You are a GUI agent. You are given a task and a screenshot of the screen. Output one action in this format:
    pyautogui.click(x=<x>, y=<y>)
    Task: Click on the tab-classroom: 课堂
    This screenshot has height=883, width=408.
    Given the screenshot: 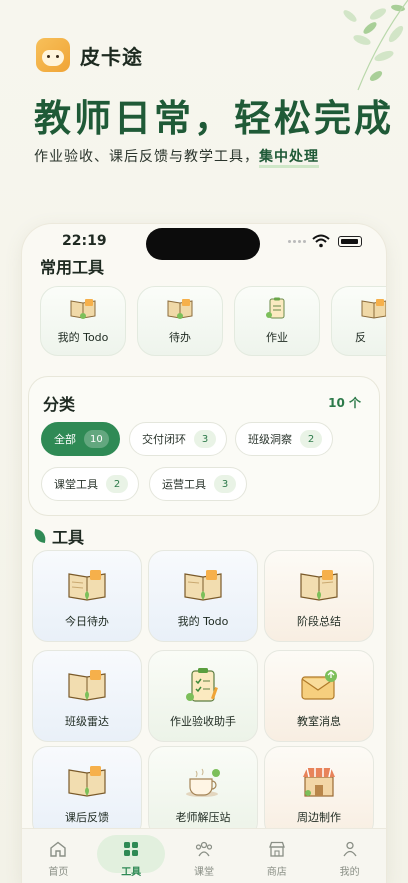 What is the action you would take?
    pyautogui.click(x=204, y=856)
    